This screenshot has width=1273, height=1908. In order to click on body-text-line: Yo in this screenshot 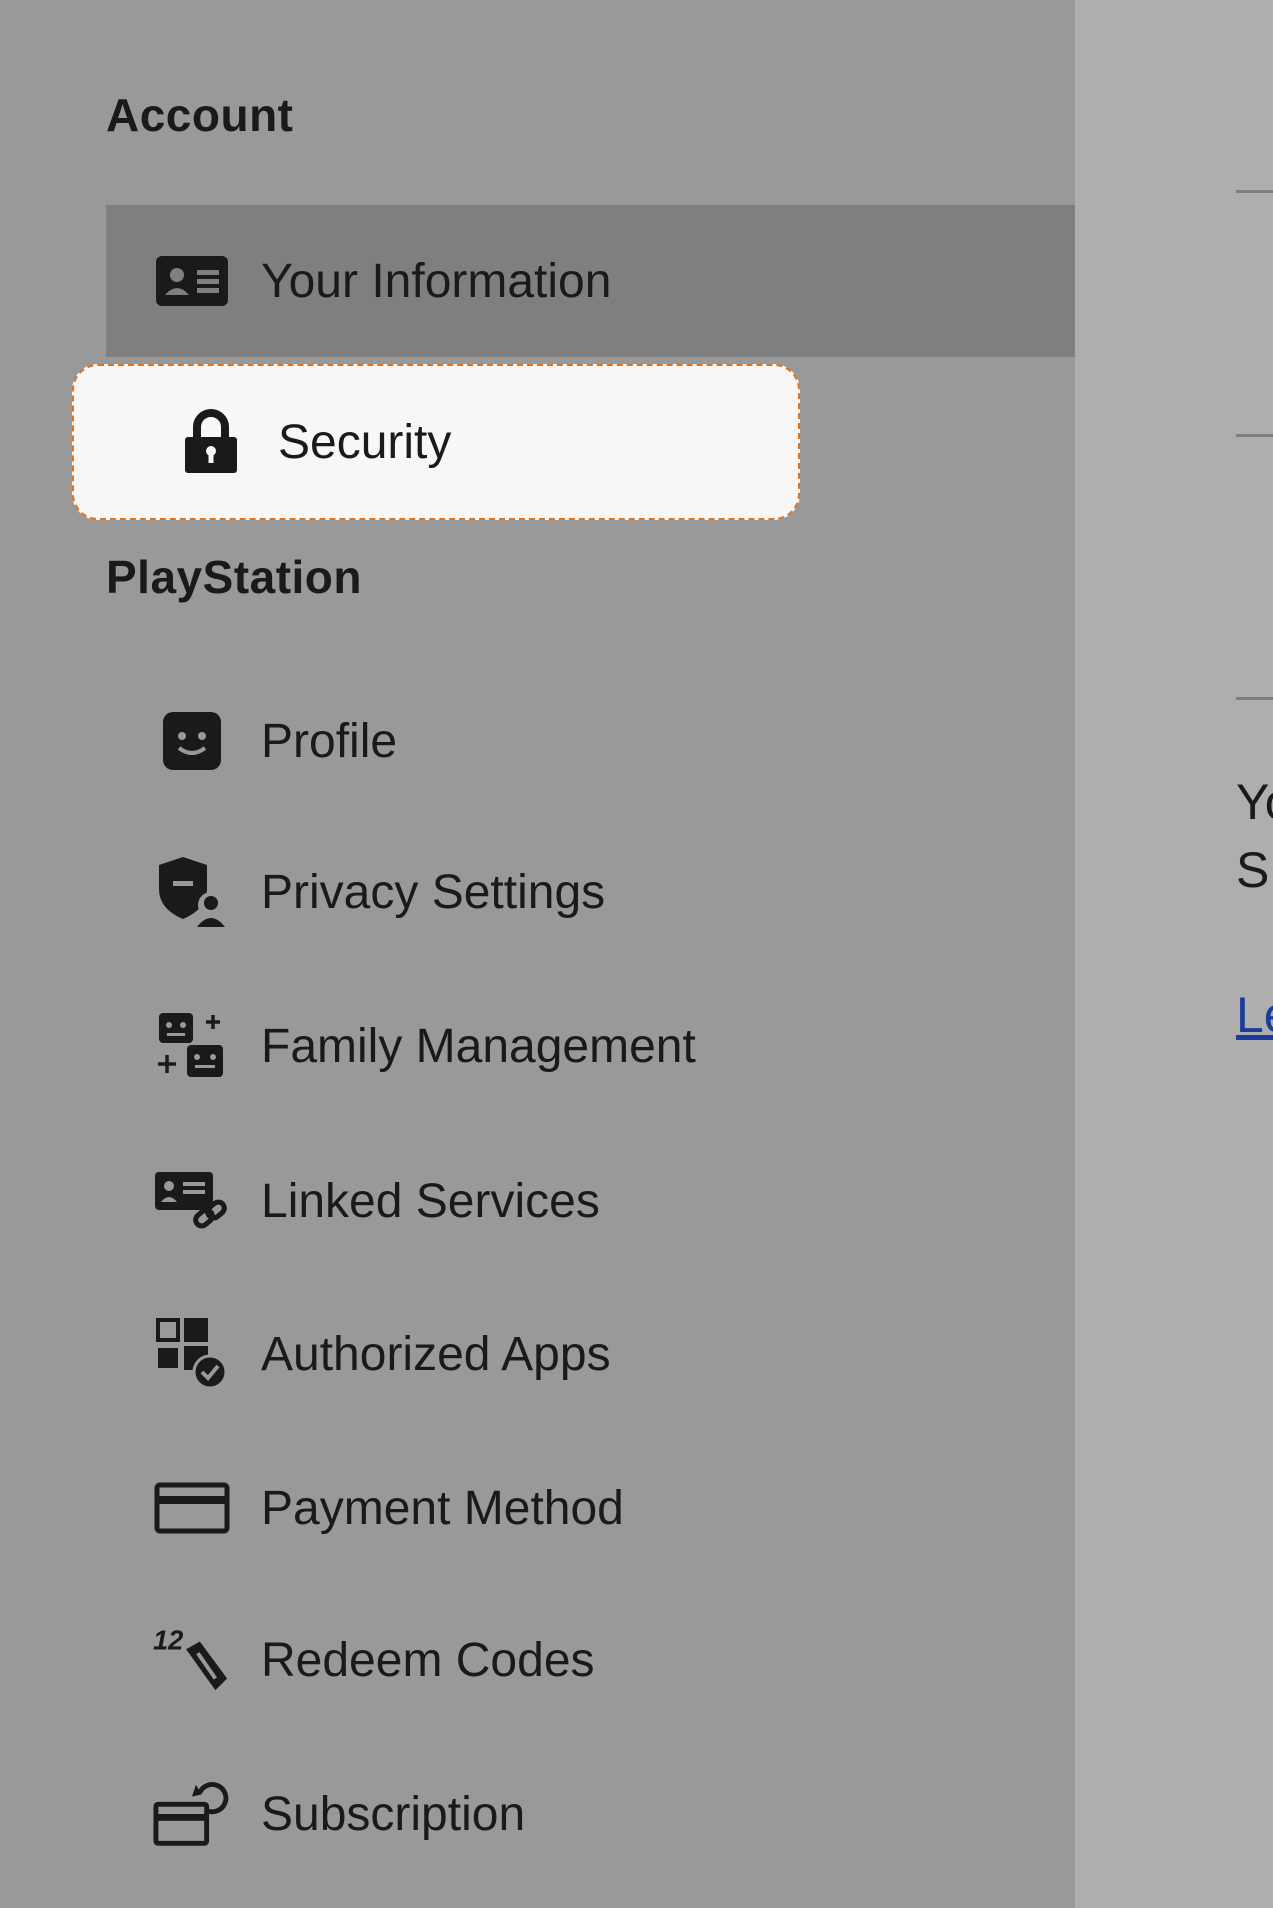, I will do `click(1254, 802)`.